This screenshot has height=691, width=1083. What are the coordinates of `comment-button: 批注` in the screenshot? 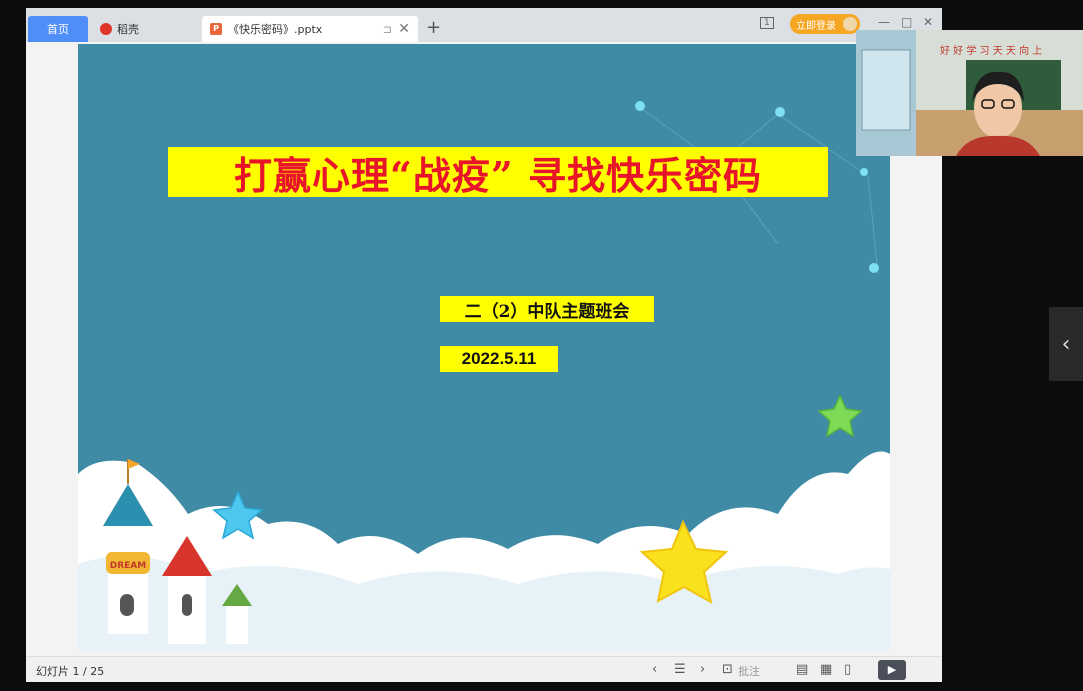 It's located at (749, 671).